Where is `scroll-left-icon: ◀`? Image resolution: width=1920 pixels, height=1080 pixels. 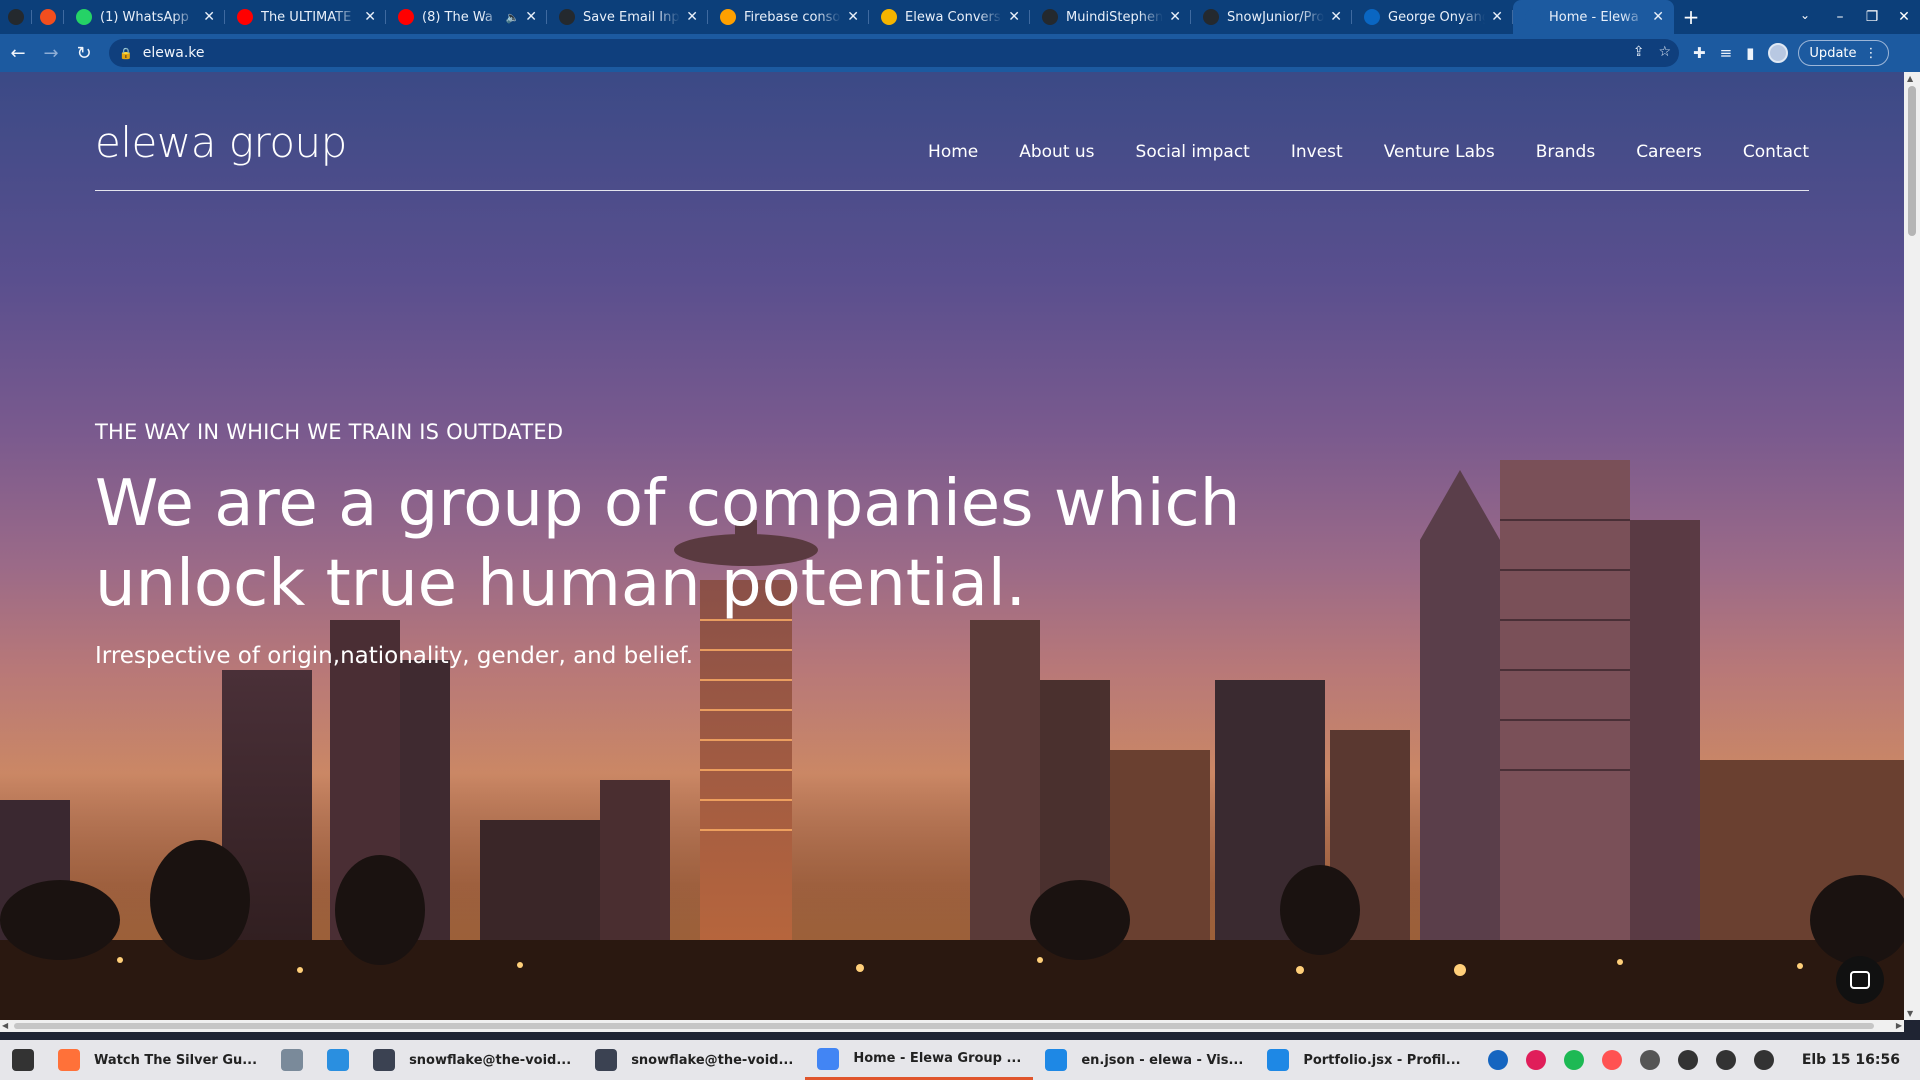 scroll-left-icon: ◀ is located at coordinates (5, 1025).